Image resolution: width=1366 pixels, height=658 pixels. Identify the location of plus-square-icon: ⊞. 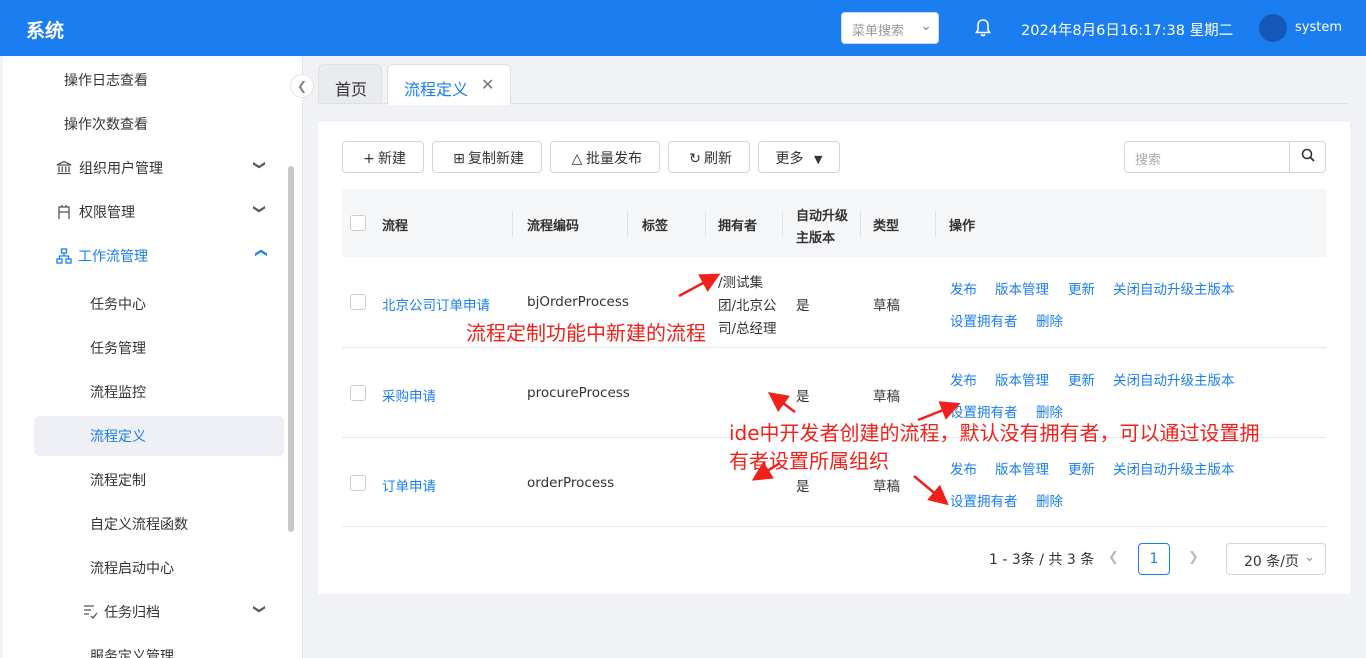
(459, 159).